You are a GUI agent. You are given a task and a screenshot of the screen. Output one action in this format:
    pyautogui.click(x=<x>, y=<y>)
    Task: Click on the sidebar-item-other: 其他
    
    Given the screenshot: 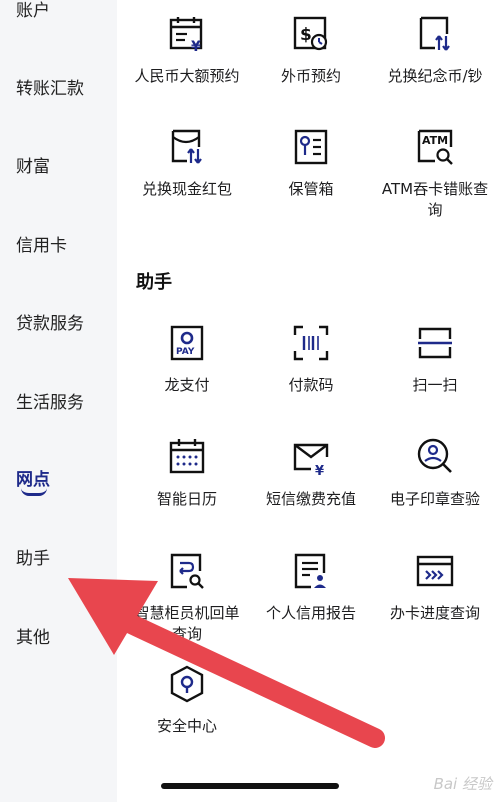 What is the action you would take?
    pyautogui.click(x=33, y=635)
    